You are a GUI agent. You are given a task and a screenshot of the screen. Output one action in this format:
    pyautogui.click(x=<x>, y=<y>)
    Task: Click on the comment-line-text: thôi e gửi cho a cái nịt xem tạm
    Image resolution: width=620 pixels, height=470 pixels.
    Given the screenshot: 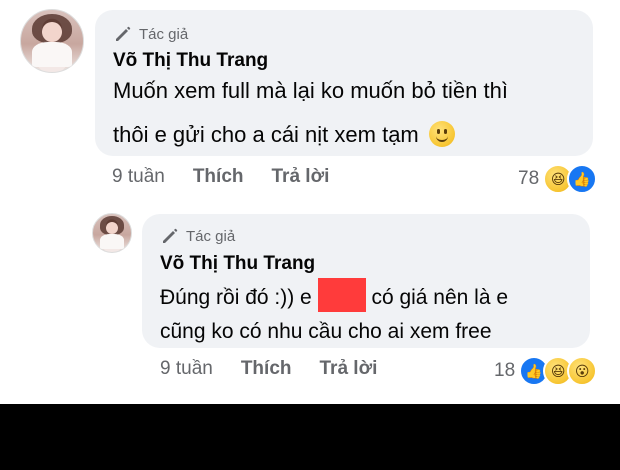 What is the action you would take?
    pyautogui.click(x=266, y=134)
    